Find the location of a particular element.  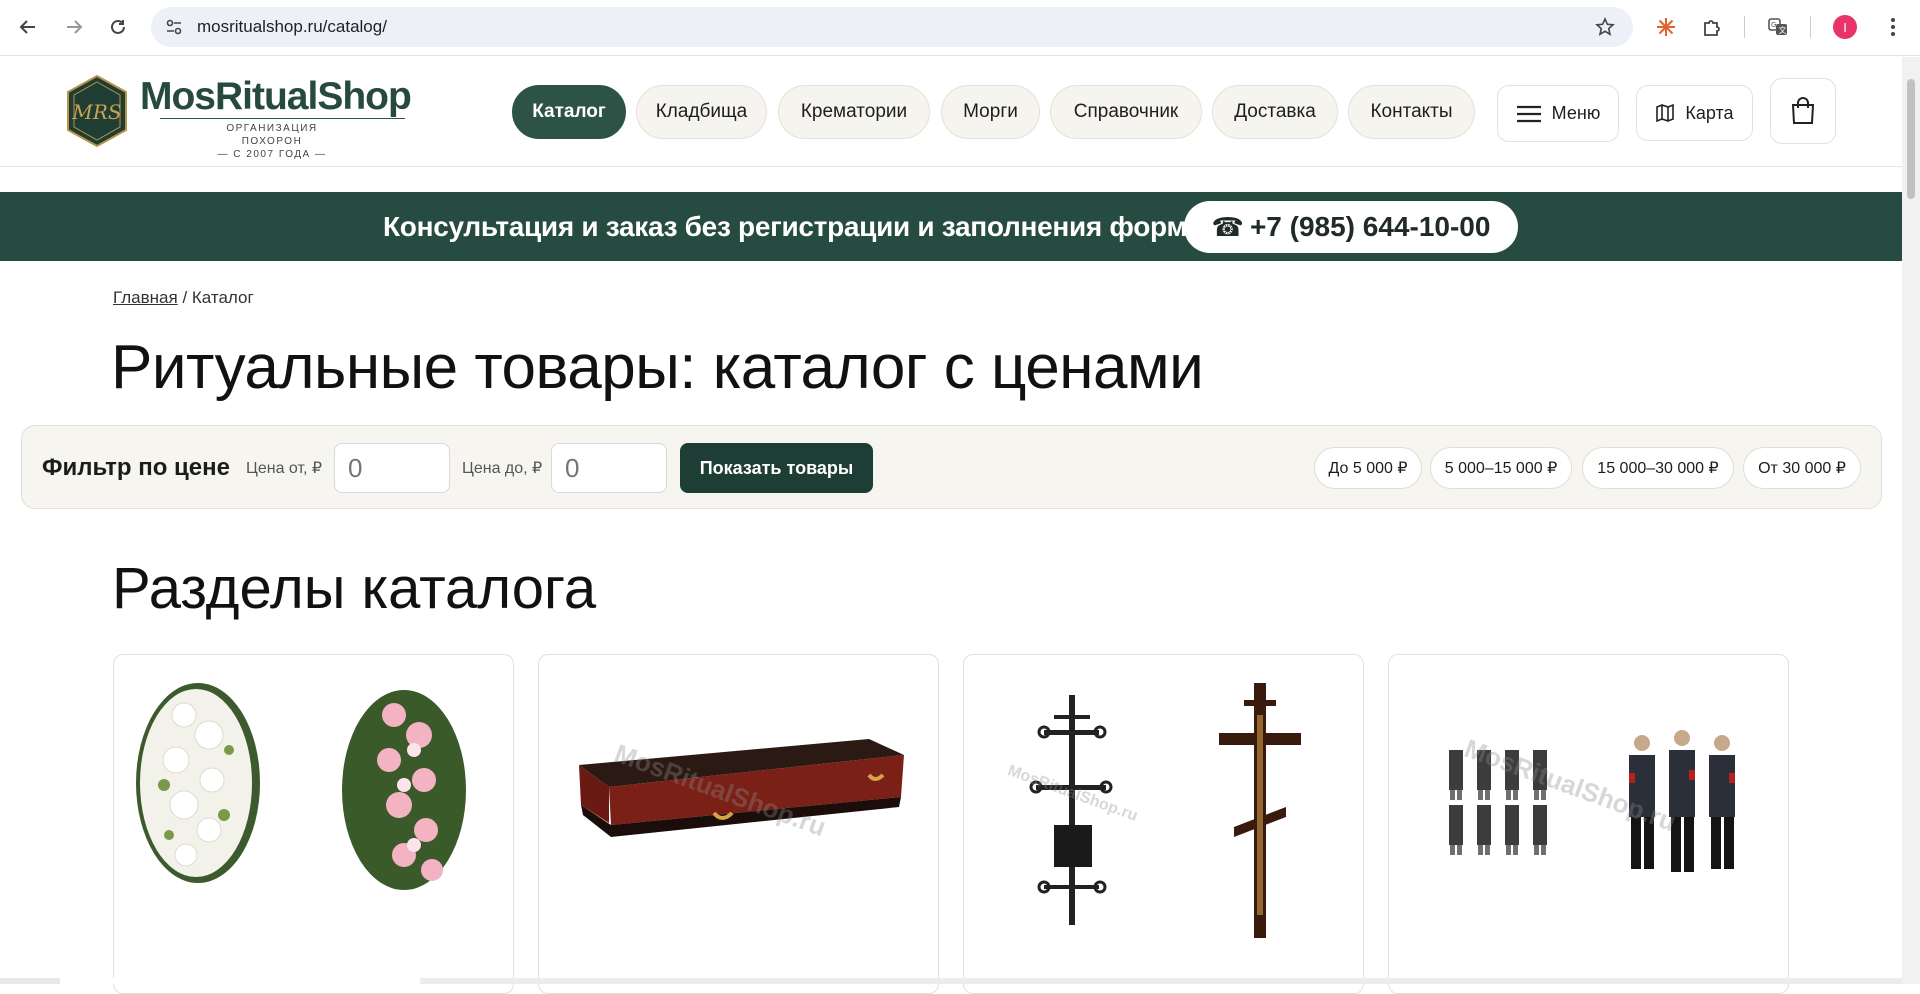

logo-tagline: ОРГАНИЗАЦИЯ ПОХОРОН — С 2007 ГОДА — is located at coordinates (272, 141).